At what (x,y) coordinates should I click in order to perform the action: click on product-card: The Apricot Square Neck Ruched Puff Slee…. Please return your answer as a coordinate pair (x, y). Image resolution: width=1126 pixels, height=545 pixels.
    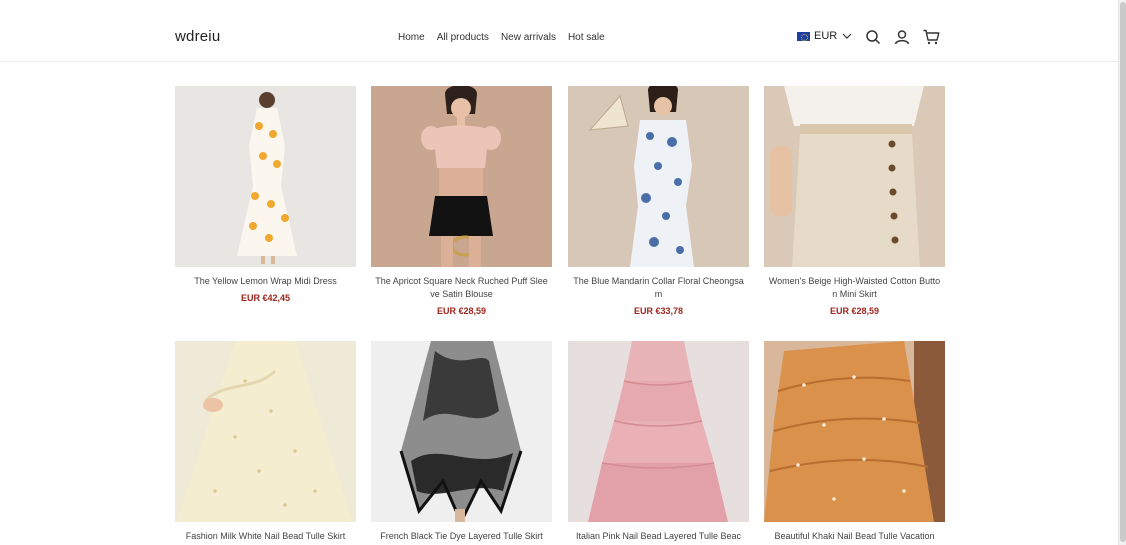
    Looking at the image, I should click on (461, 201).